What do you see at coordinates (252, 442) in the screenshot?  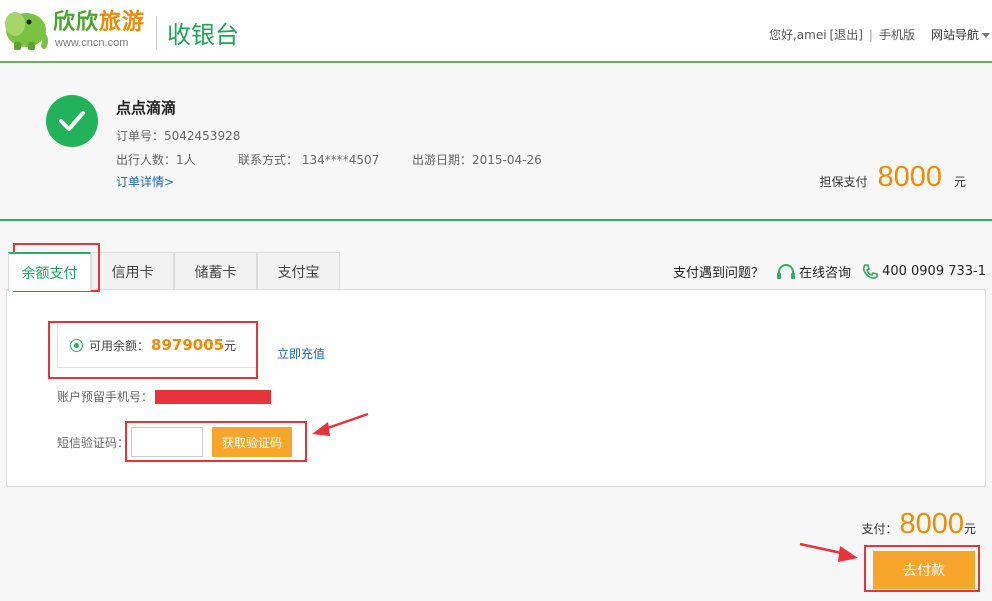 I see `get-sms-code-button: 获取验证码` at bounding box center [252, 442].